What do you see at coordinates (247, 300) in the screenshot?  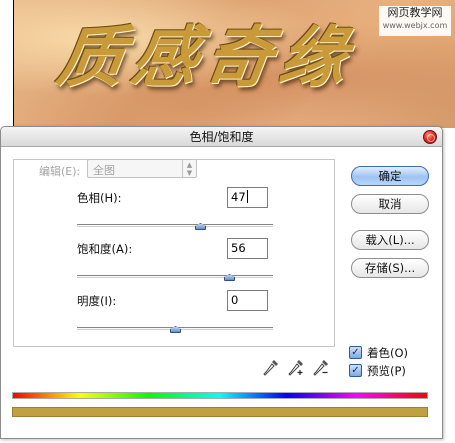 I see `lightness-input: 0` at bounding box center [247, 300].